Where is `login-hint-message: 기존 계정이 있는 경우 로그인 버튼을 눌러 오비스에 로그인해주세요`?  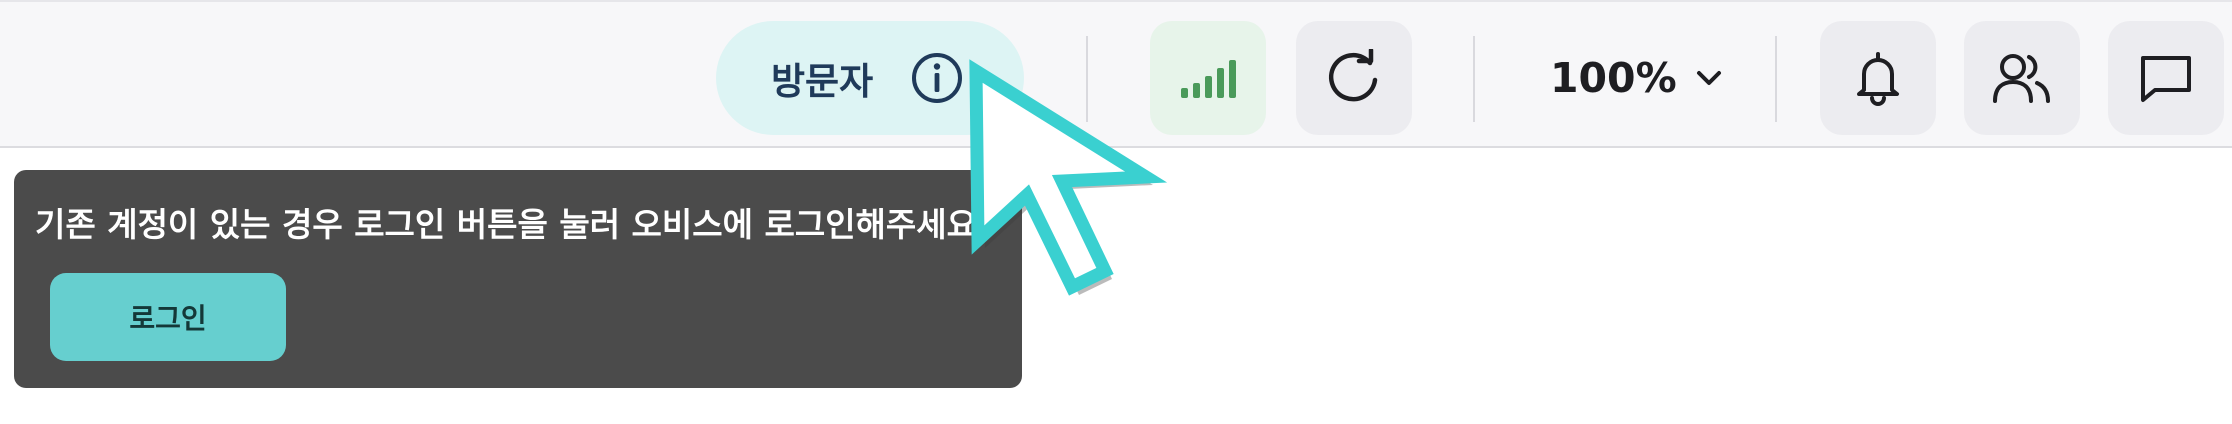
login-hint-message: 기존 계정이 있는 경우 로그인 버튼을 눌러 오비스에 로그인해주세요 is located at coordinates (506, 224).